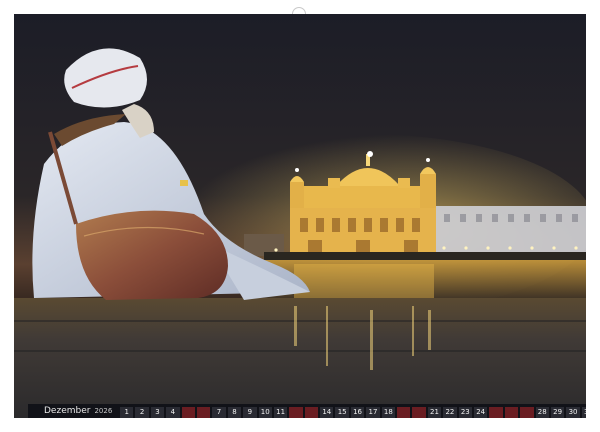 The image size is (600, 432). Describe the element at coordinates (342, 412) in the screenshot. I see `day-cell: 15` at that location.